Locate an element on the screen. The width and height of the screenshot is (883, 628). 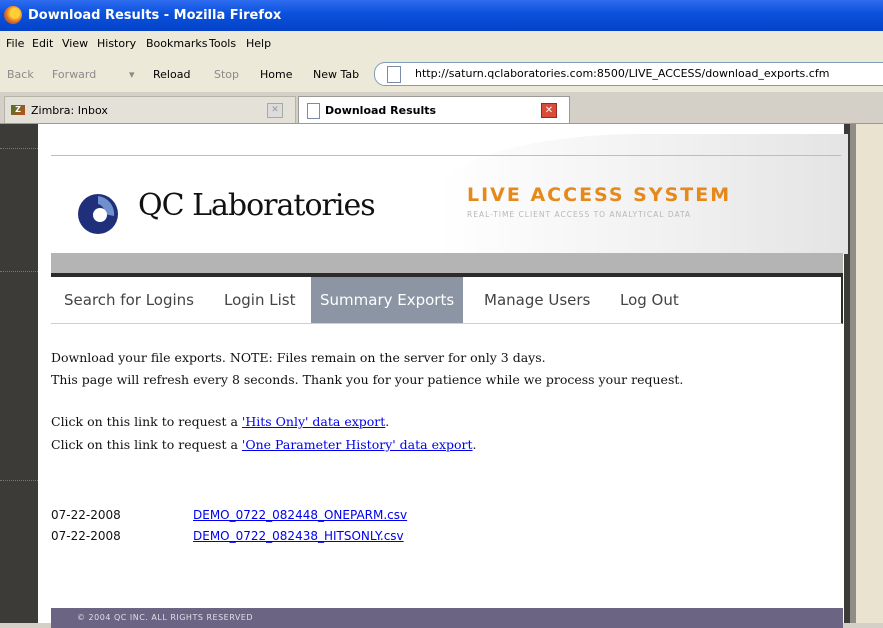
nav-search-for-logins: Search for Logins is located at coordinates (129, 300).